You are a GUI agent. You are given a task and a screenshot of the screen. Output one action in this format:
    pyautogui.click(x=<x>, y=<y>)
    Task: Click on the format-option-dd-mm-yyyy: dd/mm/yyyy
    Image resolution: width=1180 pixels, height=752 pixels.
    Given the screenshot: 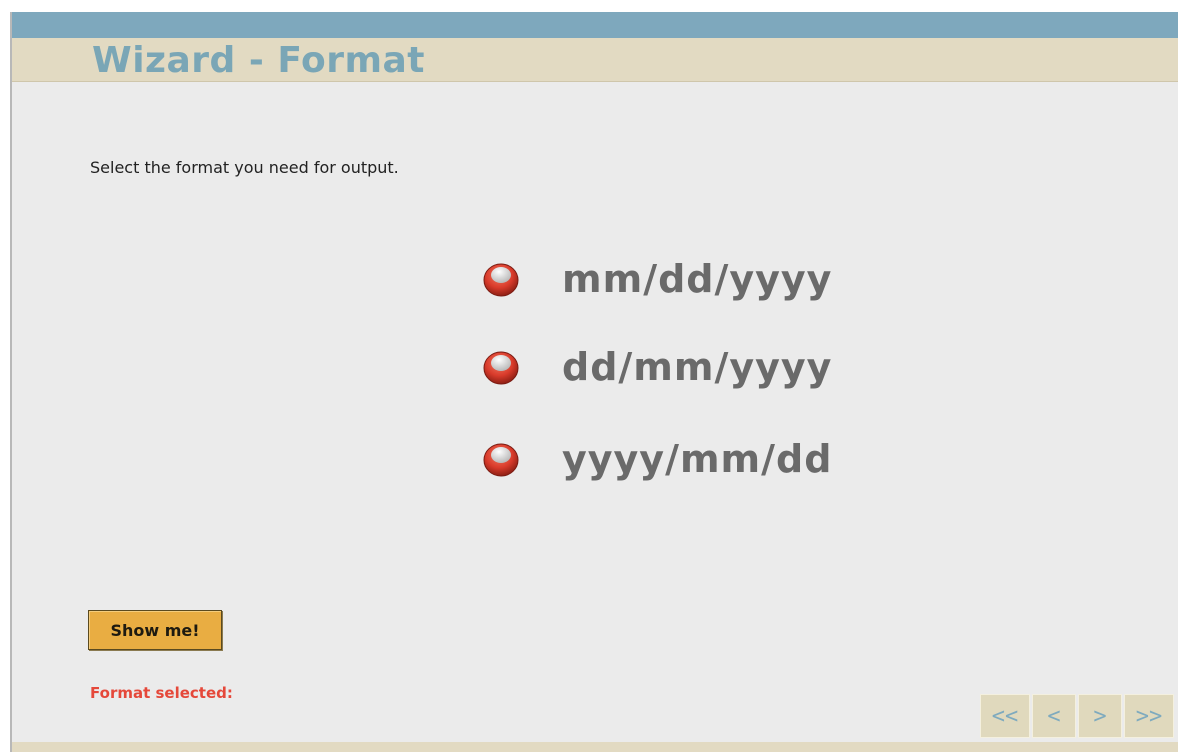 What is the action you would take?
    pyautogui.click(x=657, y=367)
    